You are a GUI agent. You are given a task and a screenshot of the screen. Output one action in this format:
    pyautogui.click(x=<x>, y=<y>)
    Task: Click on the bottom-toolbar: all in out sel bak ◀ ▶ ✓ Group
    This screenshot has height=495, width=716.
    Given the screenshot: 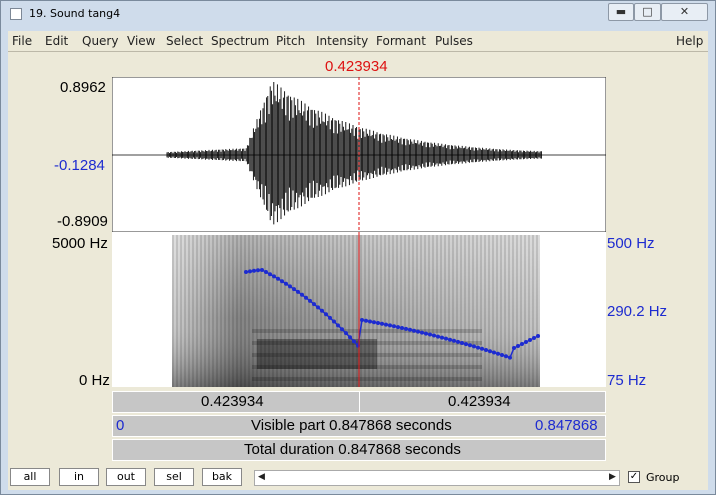 What is the action you would take?
    pyautogui.click(x=358, y=477)
    